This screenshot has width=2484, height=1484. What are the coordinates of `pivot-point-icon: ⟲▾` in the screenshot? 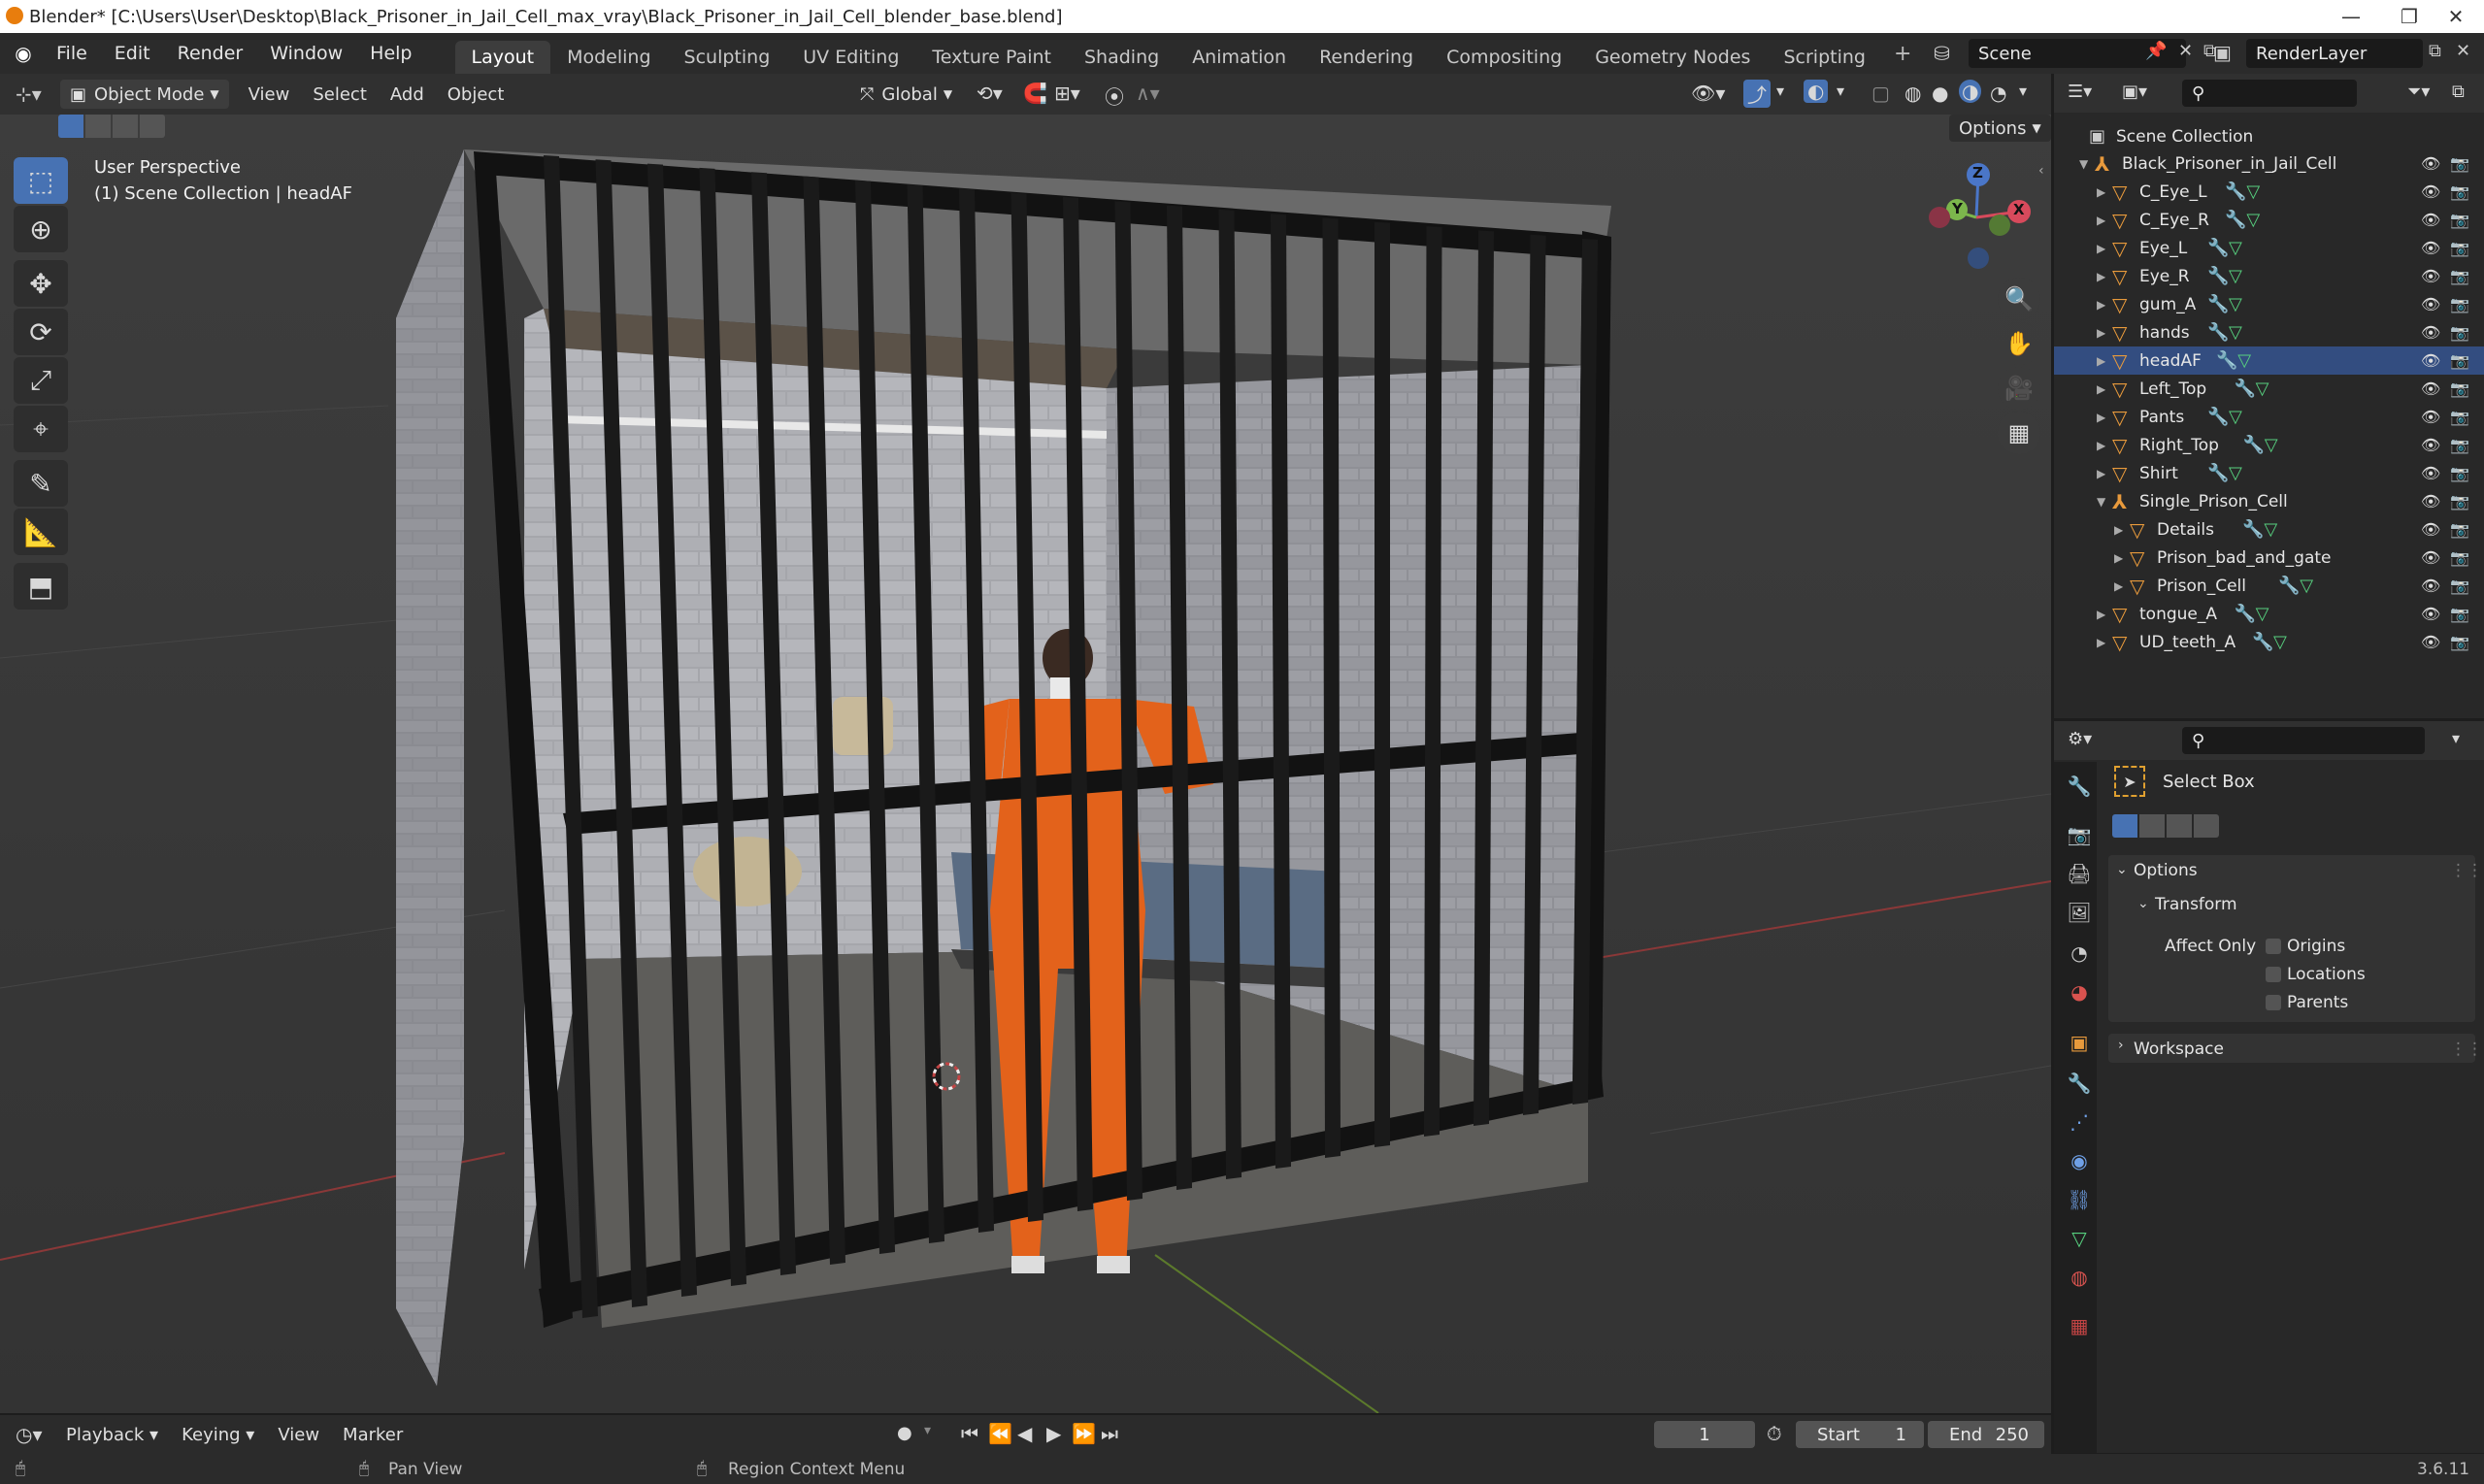 It's located at (990, 93).